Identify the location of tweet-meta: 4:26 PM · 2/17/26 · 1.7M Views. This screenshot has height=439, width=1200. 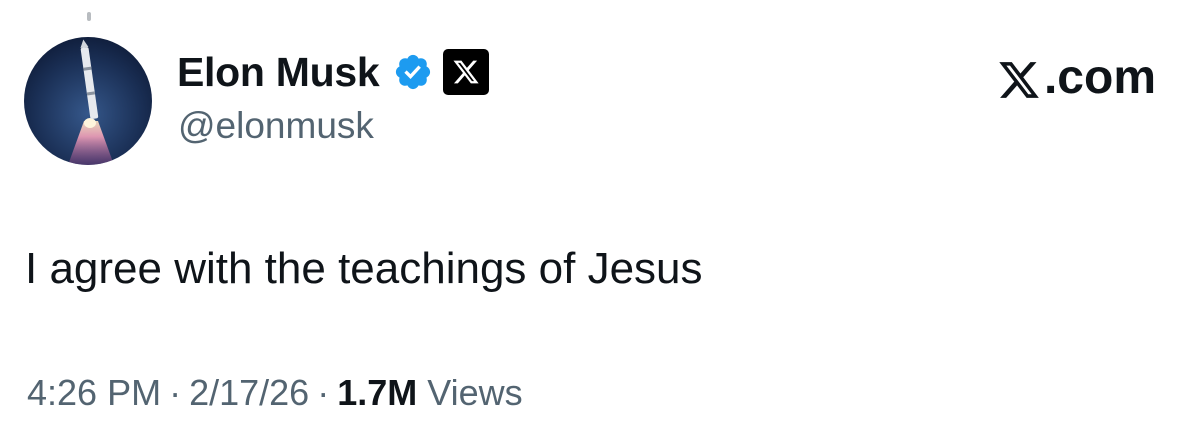
(275, 392).